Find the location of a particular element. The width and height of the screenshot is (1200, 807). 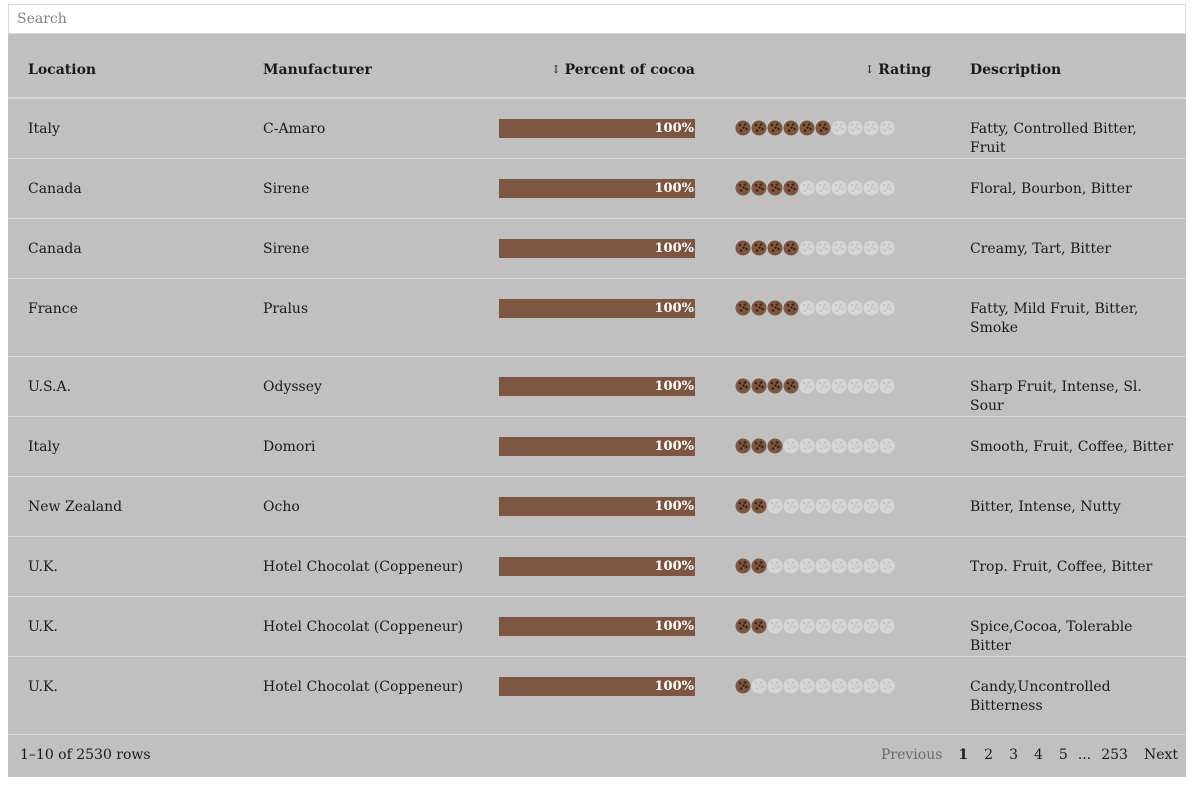

cell-manufacturer: Ocho is located at coordinates (281, 507).